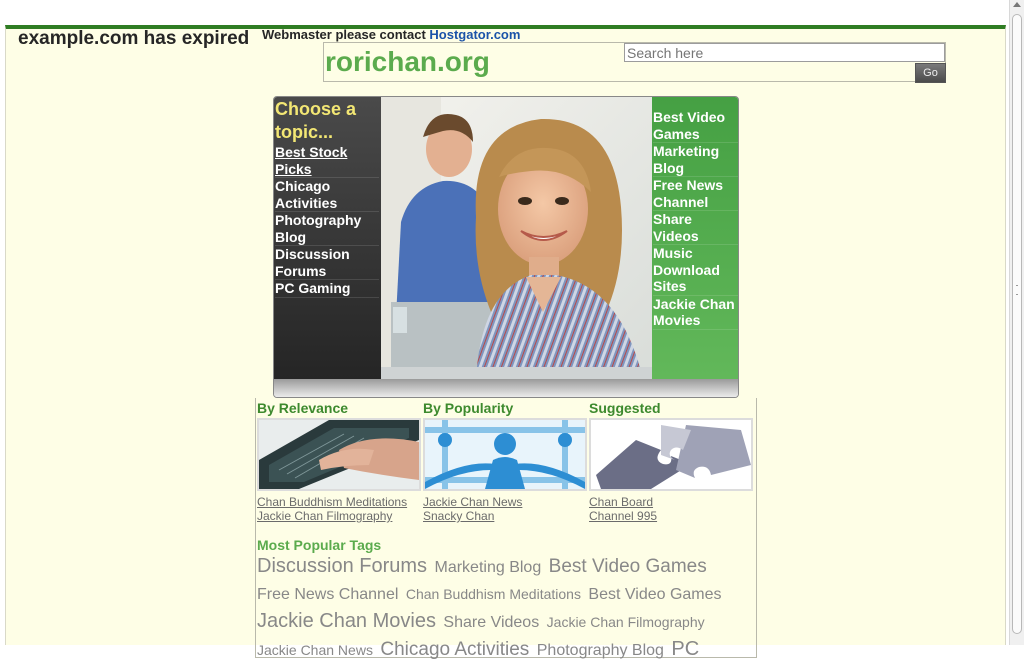  I want to click on site-name: rorichan.org, so click(407, 62).